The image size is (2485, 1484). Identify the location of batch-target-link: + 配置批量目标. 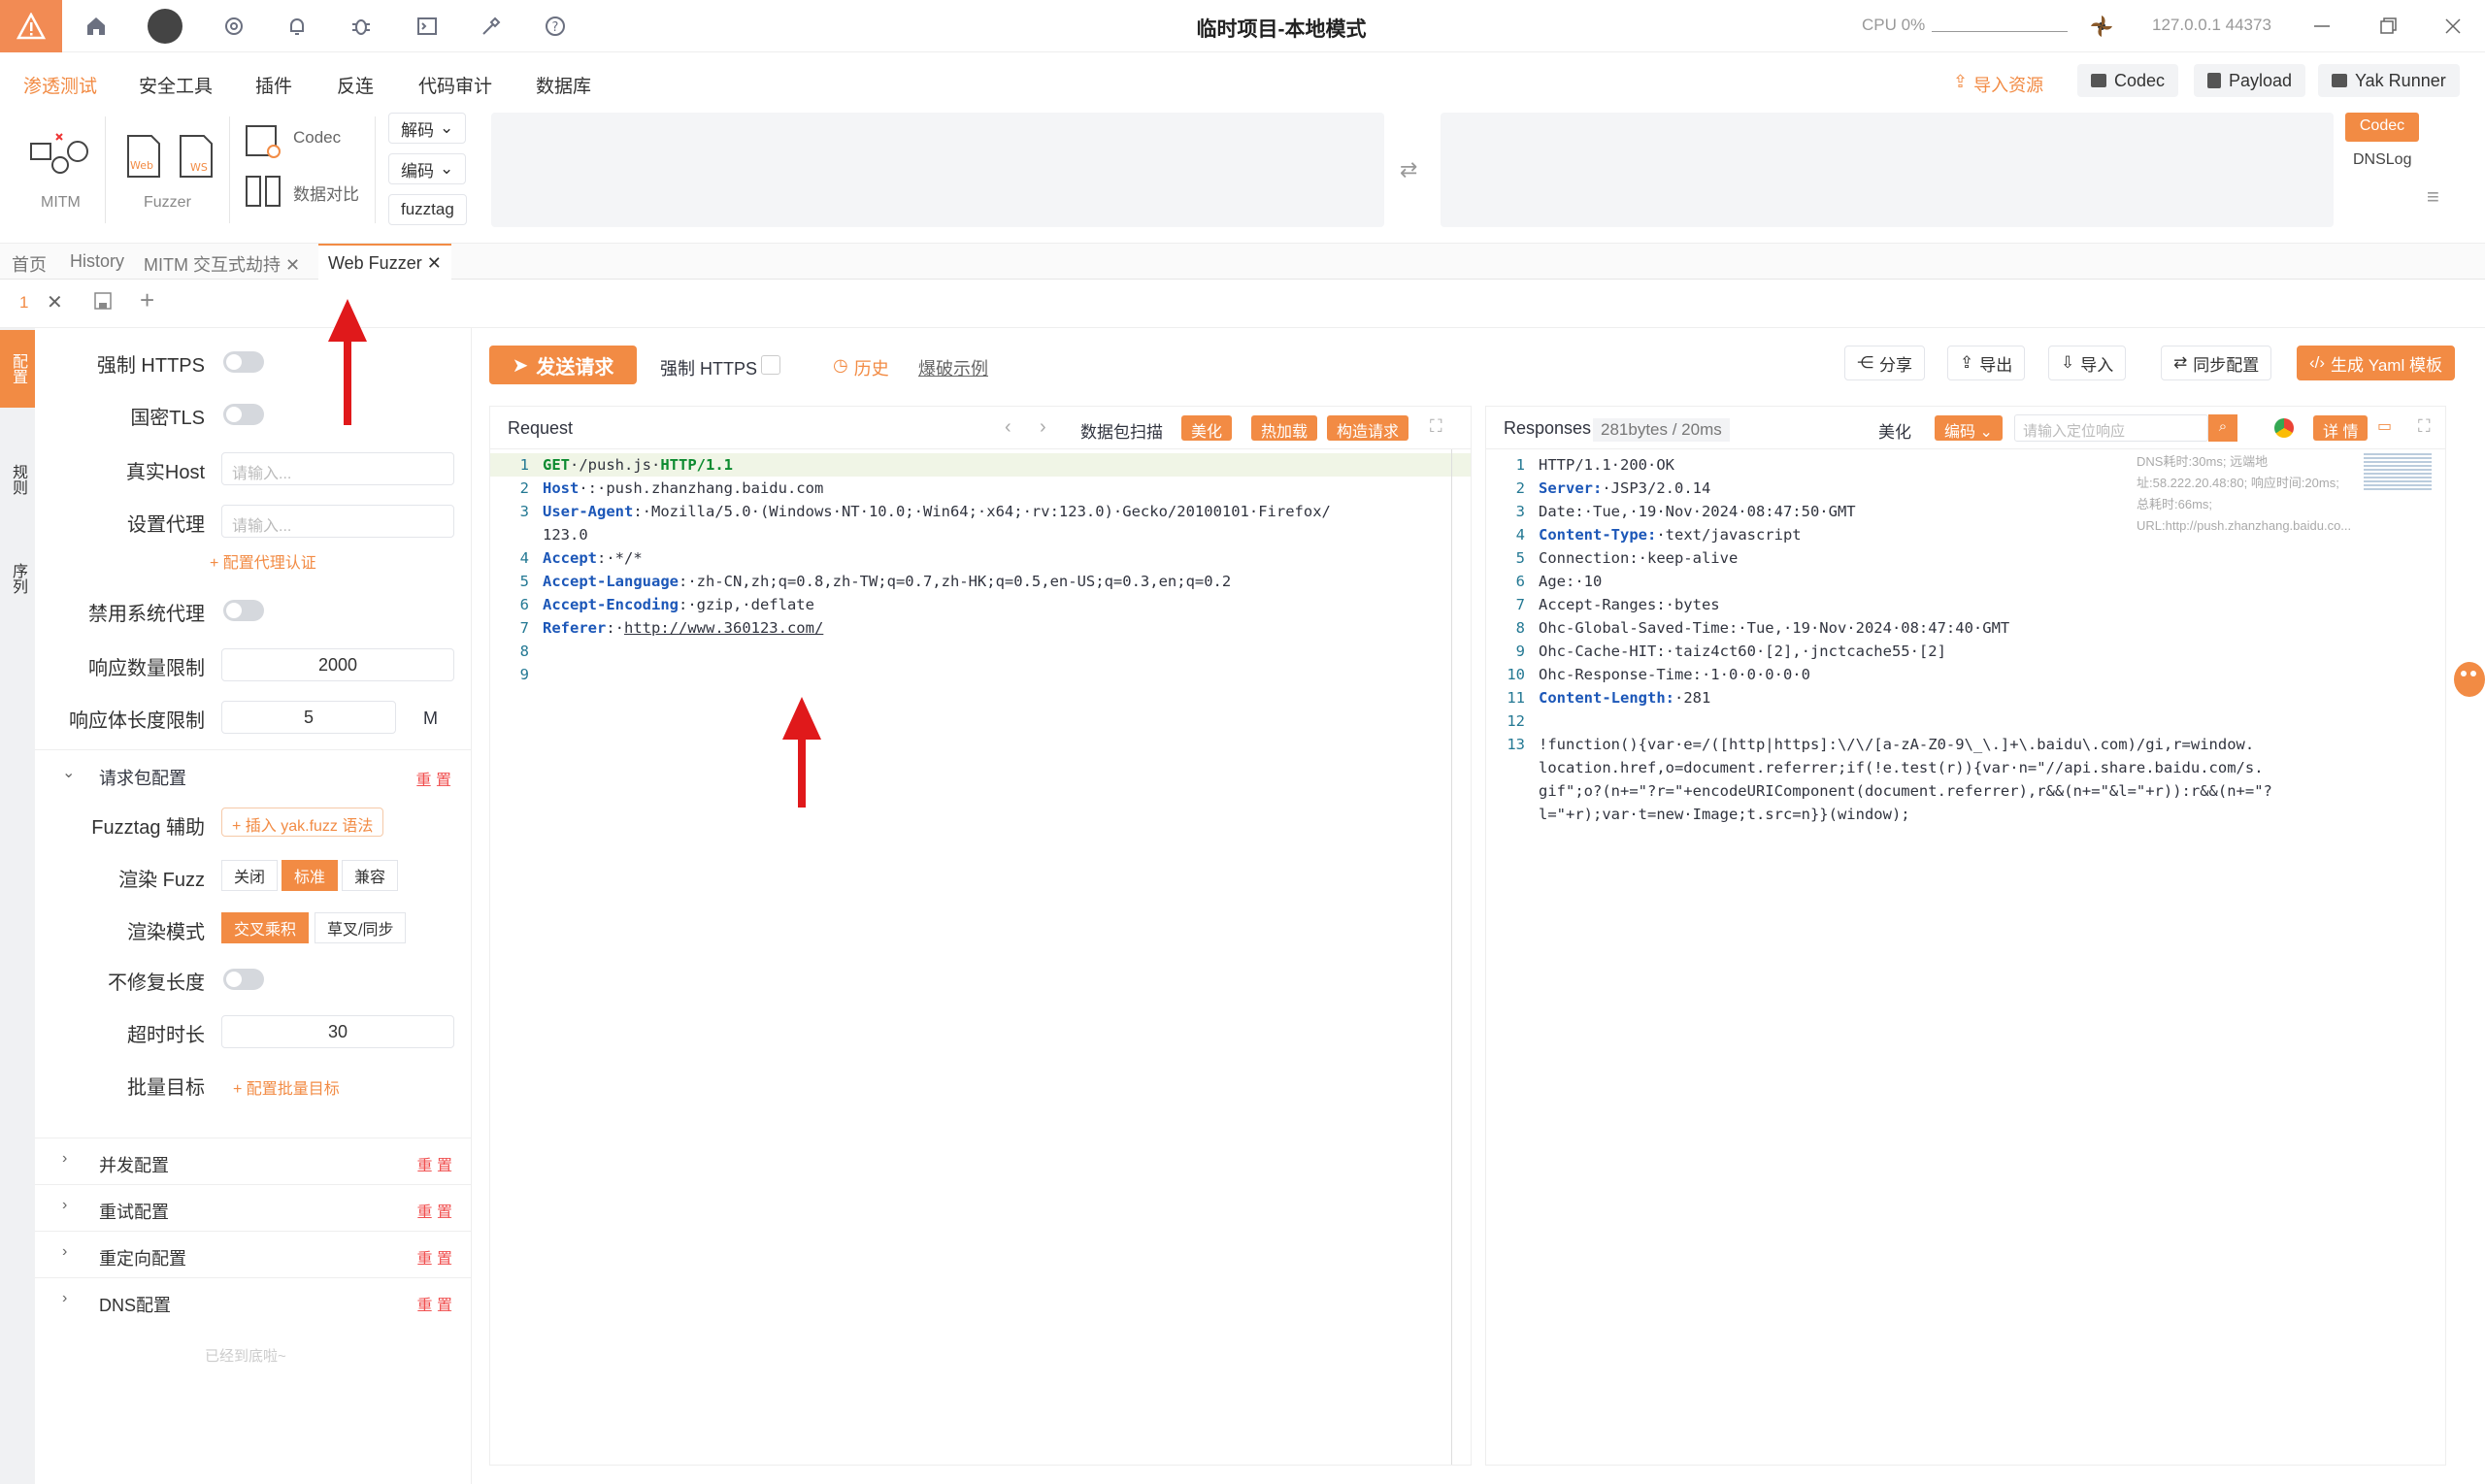
(286, 1087).